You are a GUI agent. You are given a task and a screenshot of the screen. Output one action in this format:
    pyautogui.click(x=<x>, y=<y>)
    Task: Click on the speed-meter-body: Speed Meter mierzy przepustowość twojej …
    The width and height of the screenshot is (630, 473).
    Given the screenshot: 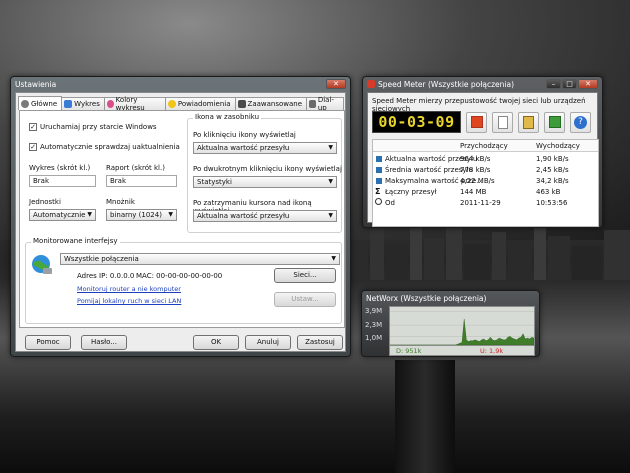 What is the action you would take?
    pyautogui.click(x=483, y=159)
    